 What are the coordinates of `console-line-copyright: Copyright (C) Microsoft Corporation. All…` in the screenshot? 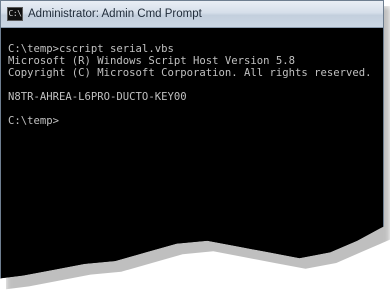 It's located at (190, 73).